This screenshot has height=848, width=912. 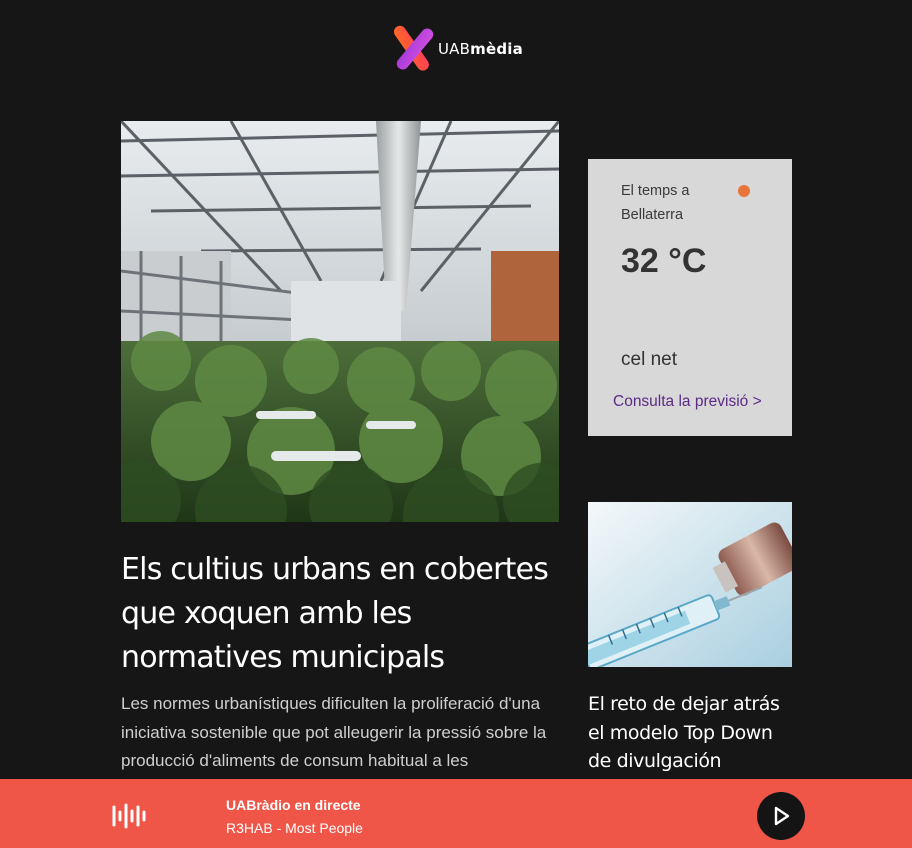 I want to click on uabmedia-logo-icon, so click(x=413, y=48).